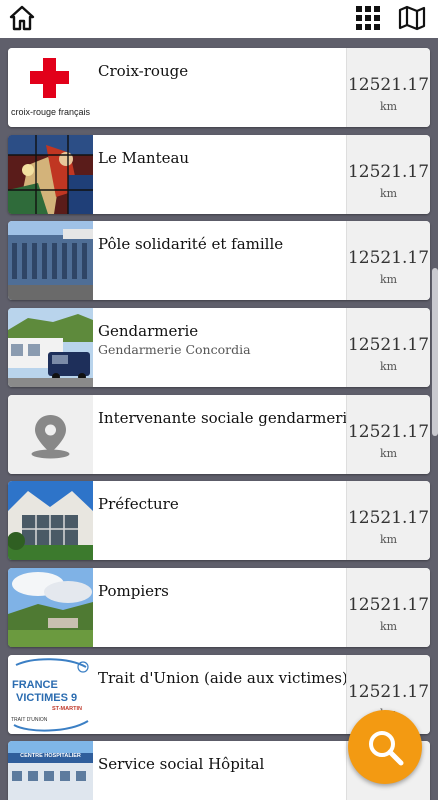 The image size is (438, 800). What do you see at coordinates (133, 591) in the screenshot?
I see `item-title: Pompiers` at bounding box center [133, 591].